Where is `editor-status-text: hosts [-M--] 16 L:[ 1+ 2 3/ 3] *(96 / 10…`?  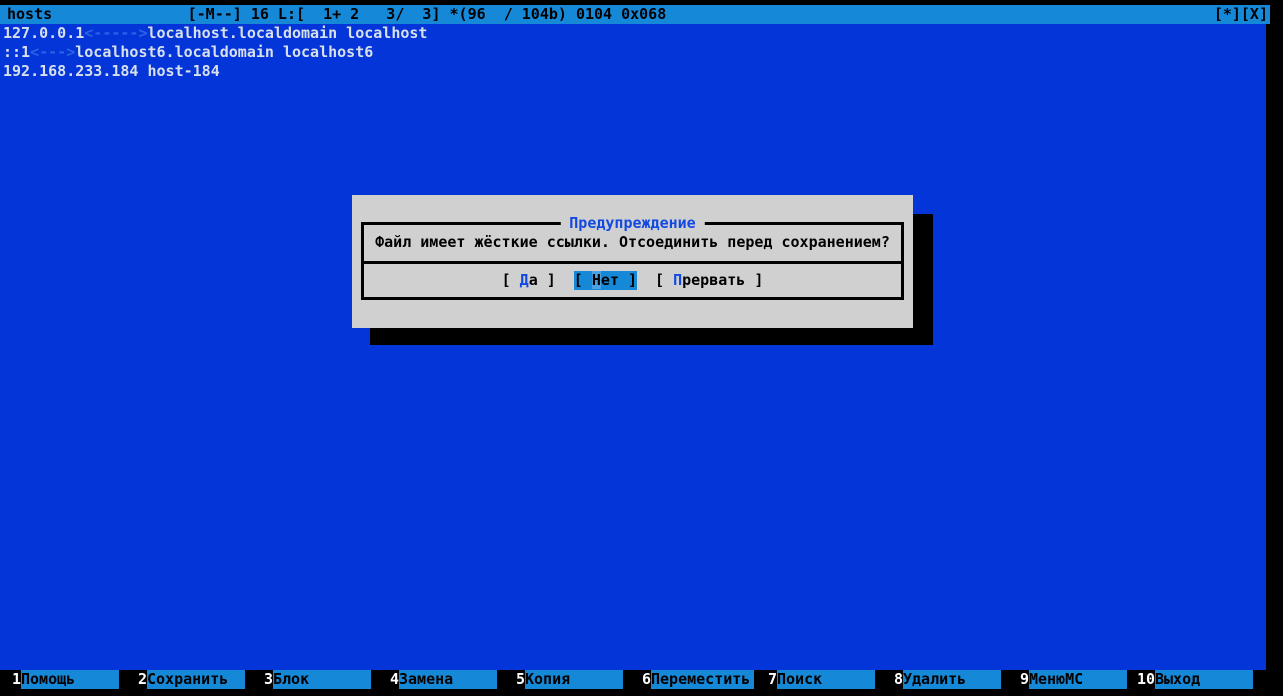 editor-status-text: hosts [-M--] 16 L:[ 1+ 2 3/ 3] *(96 / 10… is located at coordinates (337, 14).